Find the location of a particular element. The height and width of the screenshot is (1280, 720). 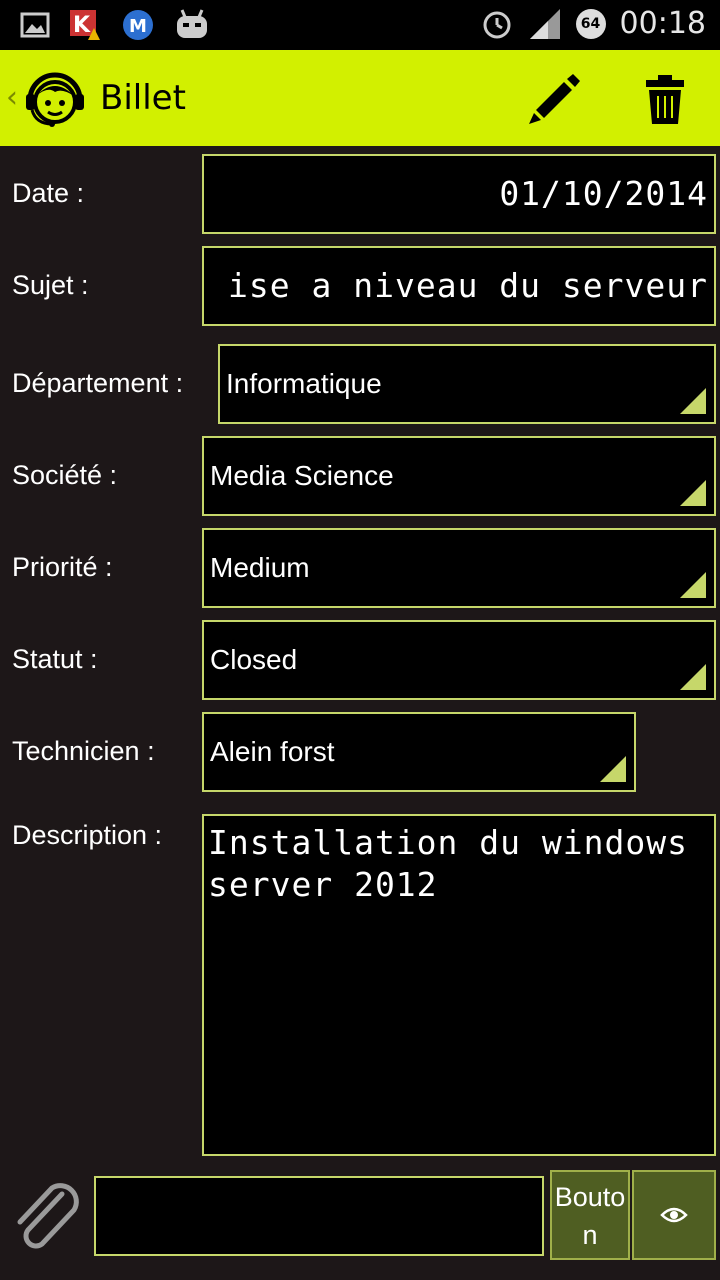

status-bar: K M 64 00:18 is located at coordinates (360, 25).